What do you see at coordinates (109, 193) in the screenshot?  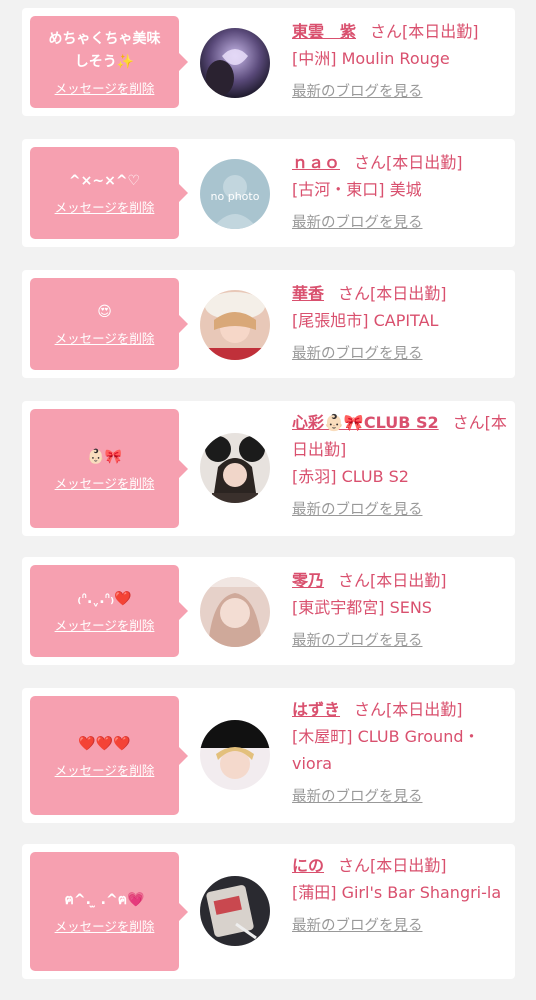 I see `message-bubble: ^×~×^♡ メッセージを削除` at bounding box center [109, 193].